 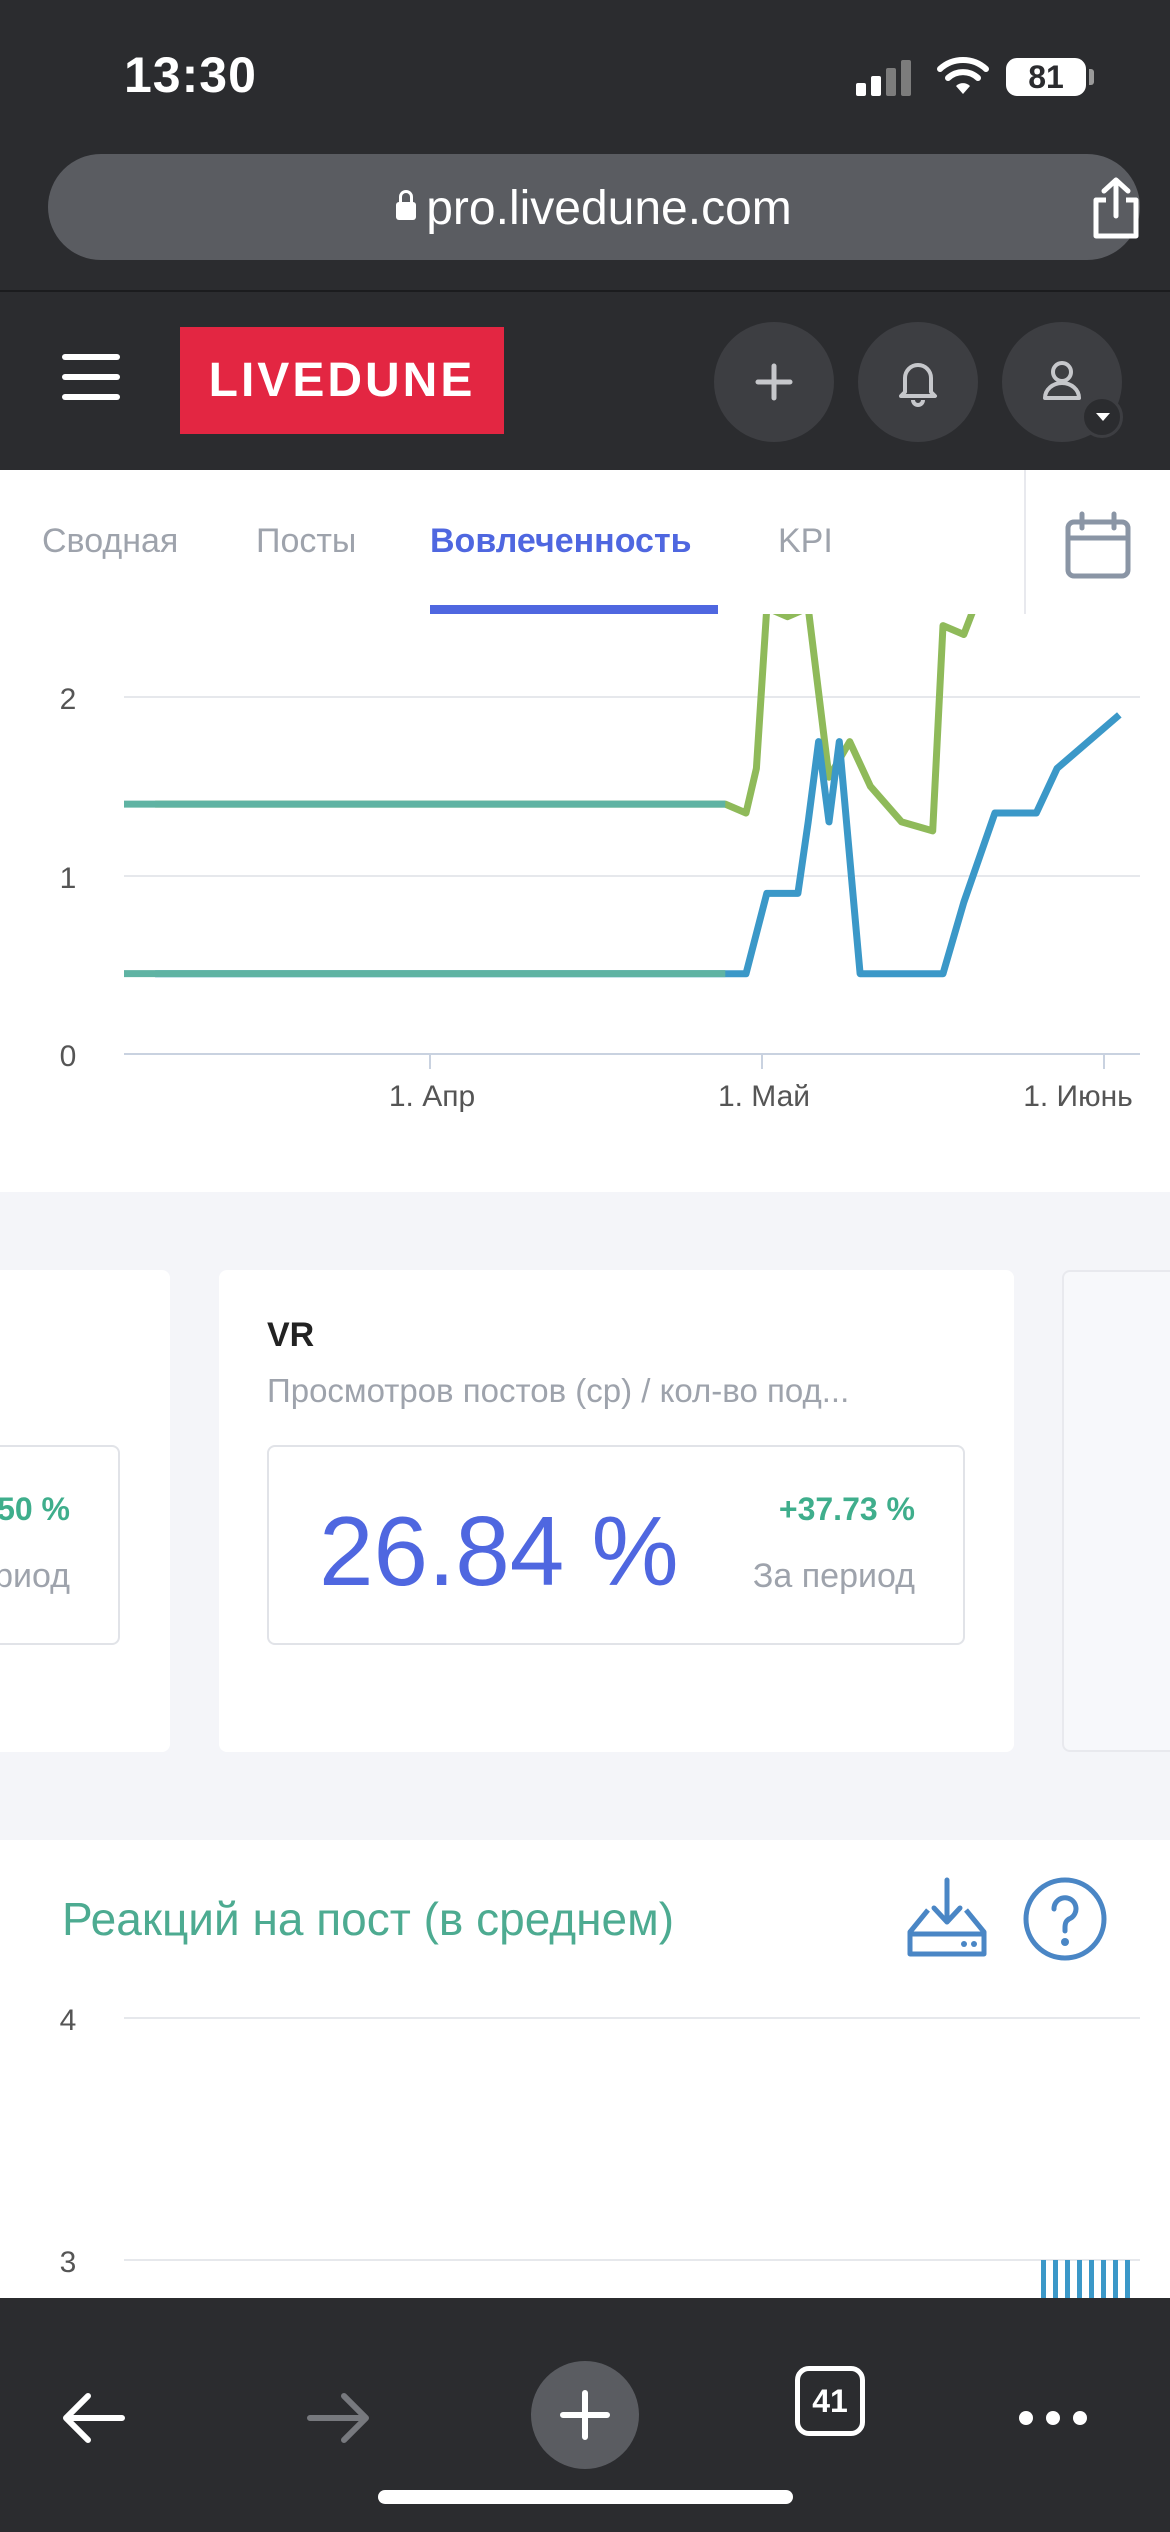 I want to click on browser-url-area: pro.livedune.com, so click(x=585, y=221).